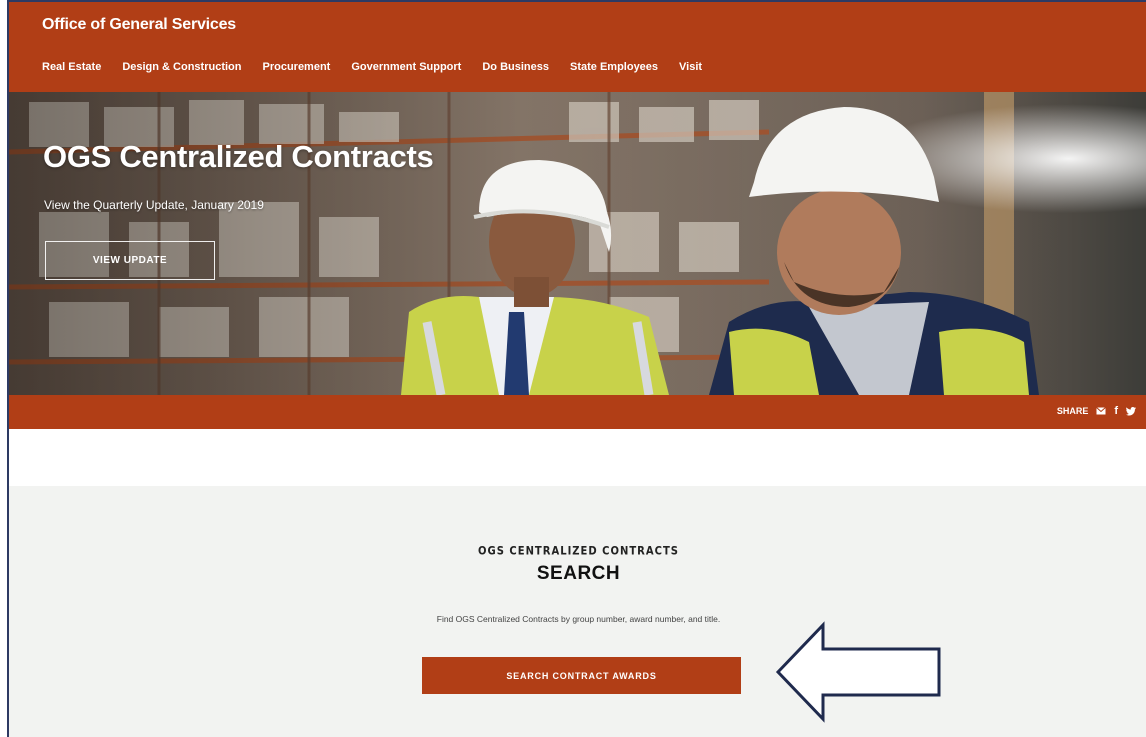 The image size is (1146, 737). Describe the element at coordinates (181, 67) in the screenshot. I see `nav-item-design-construction: Design & Construction` at that location.